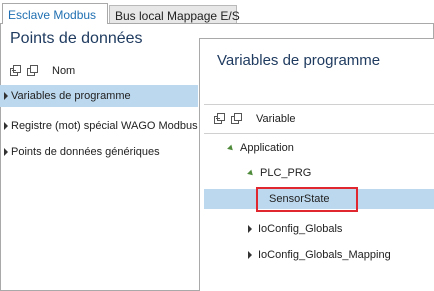 The height and width of the screenshot is (291, 434). What do you see at coordinates (299, 60) in the screenshot?
I see `popup-title: Variables de programme` at bounding box center [299, 60].